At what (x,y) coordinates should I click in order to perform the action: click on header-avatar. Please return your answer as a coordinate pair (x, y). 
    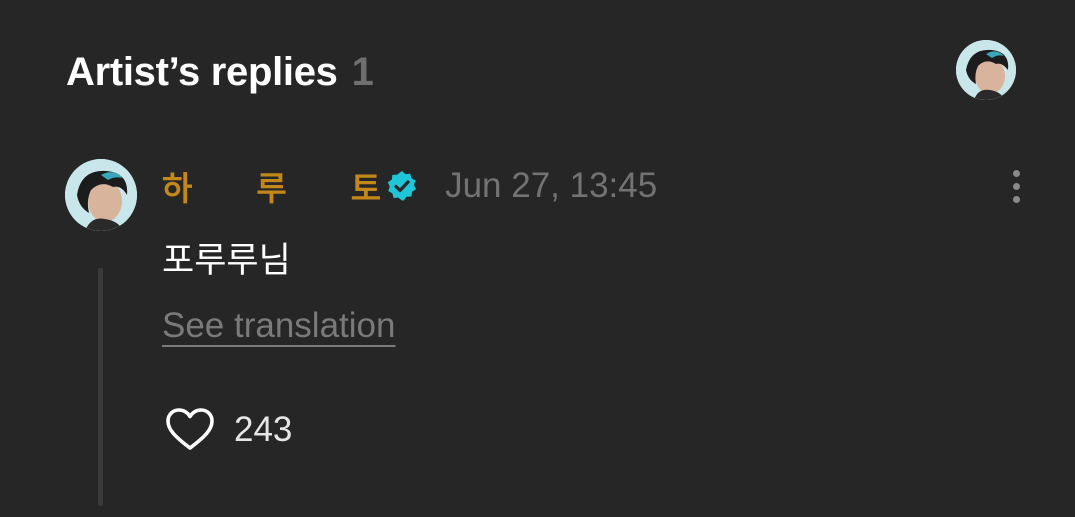
    Looking at the image, I should click on (986, 70).